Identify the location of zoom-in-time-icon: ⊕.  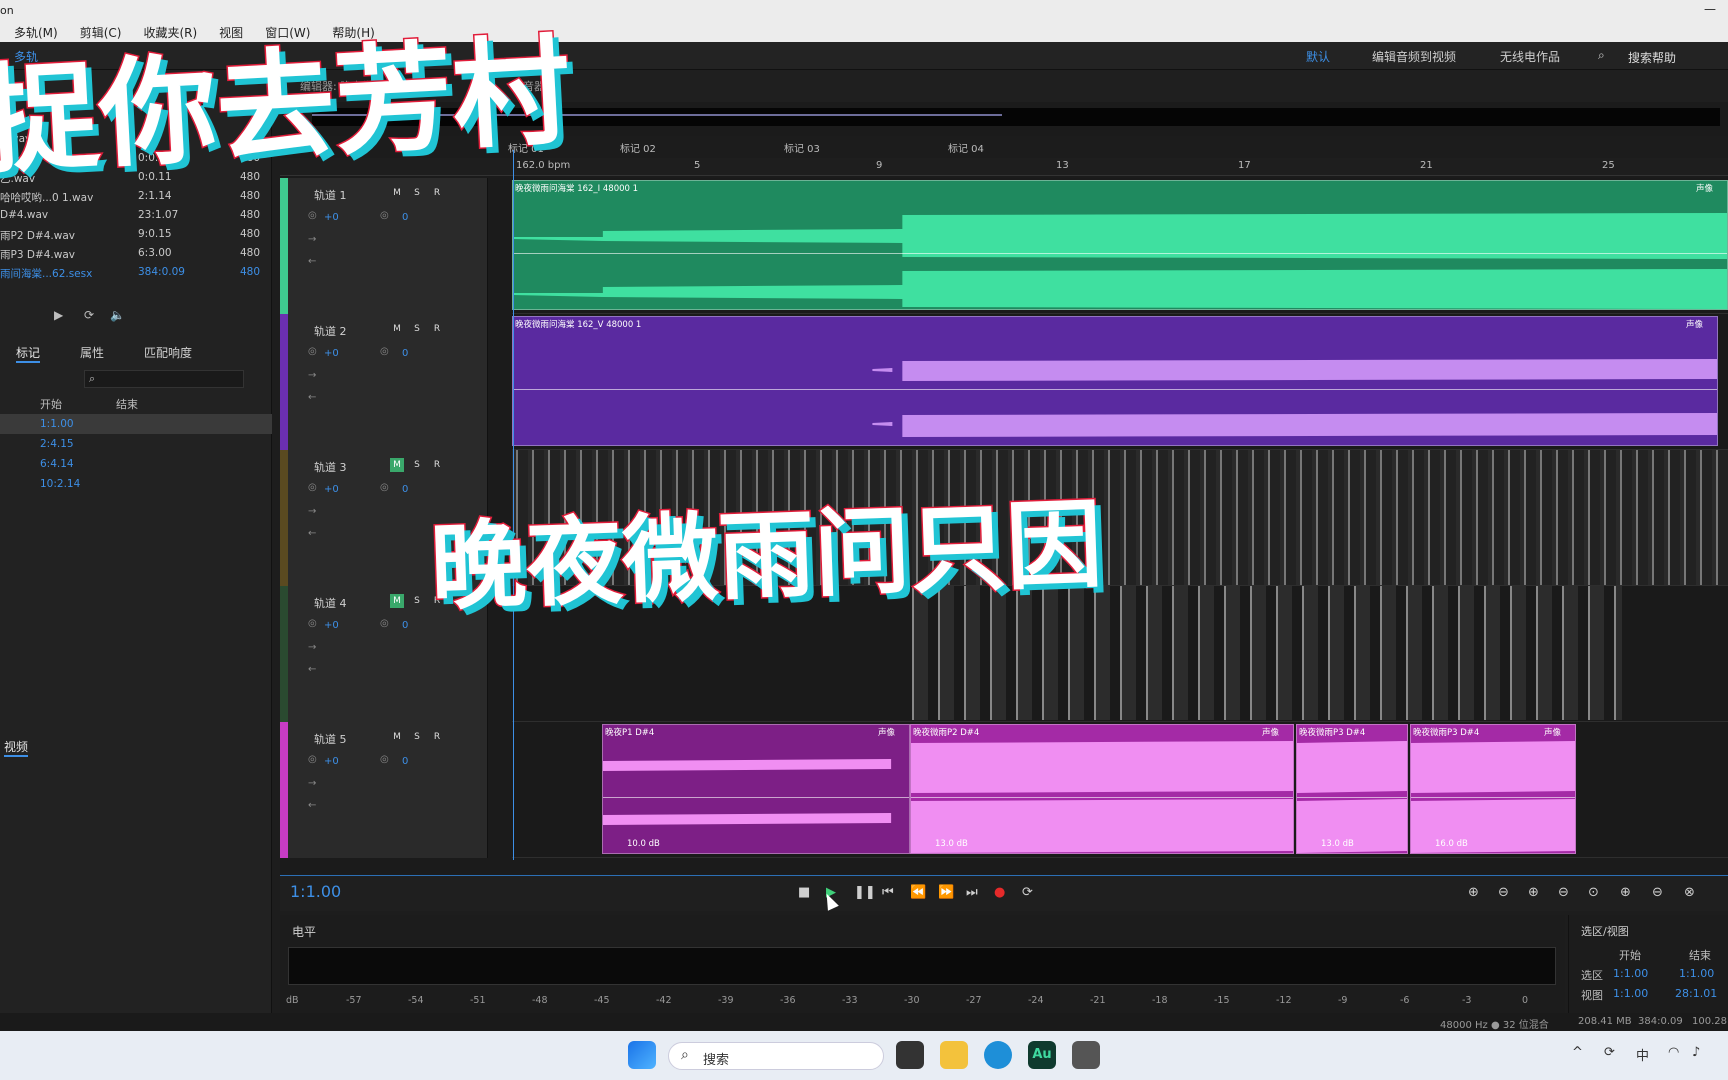
(1533, 892).